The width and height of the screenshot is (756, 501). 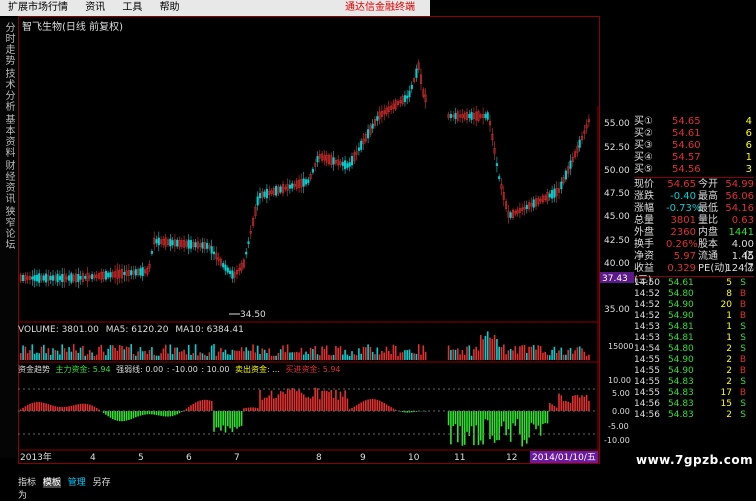 What do you see at coordinates (681, 257) in the screenshot?
I see `quote-value: 5.97` at bounding box center [681, 257].